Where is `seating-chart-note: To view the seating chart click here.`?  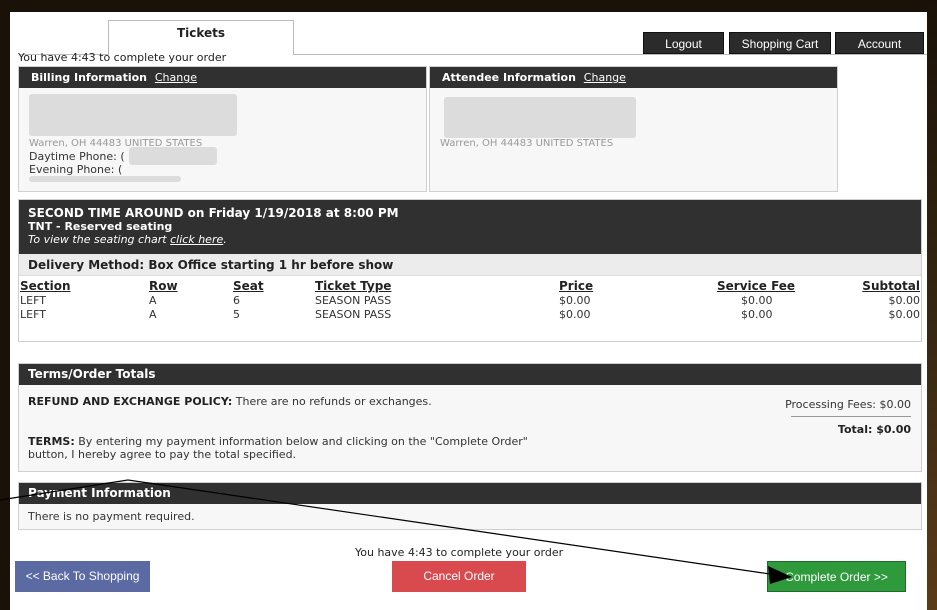 seating-chart-note: To view the seating chart click here. is located at coordinates (470, 239).